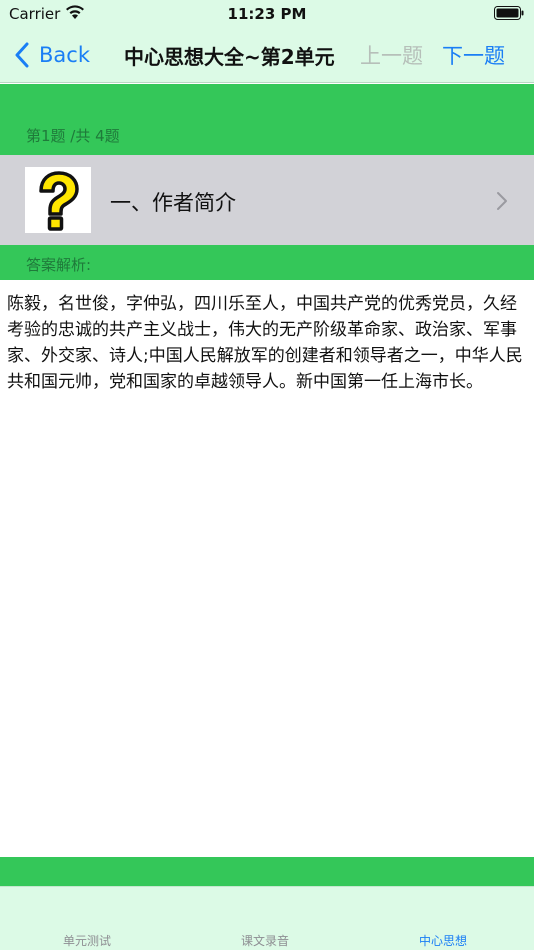  What do you see at coordinates (473, 55) in the screenshot?
I see `next-question-button: 下一题` at bounding box center [473, 55].